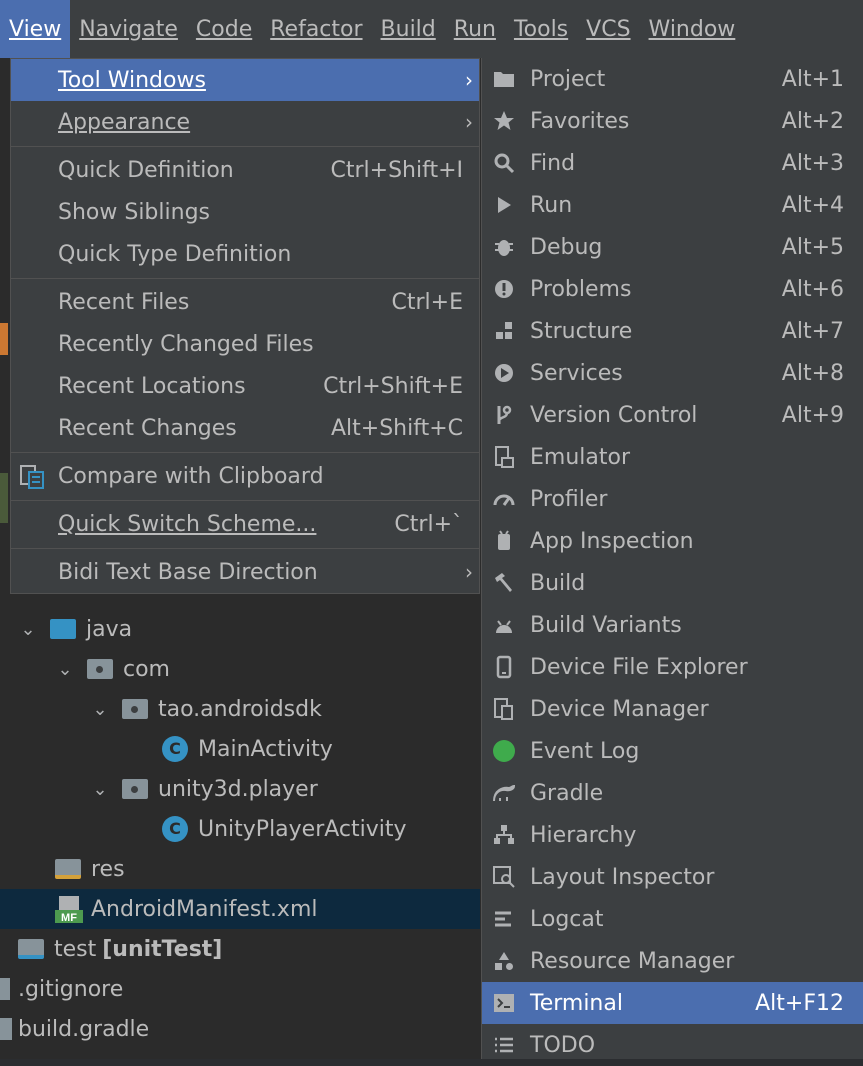 The image size is (863, 1066). Describe the element at coordinates (585, 751) in the screenshot. I see `menu-item-label: Event Log` at that location.